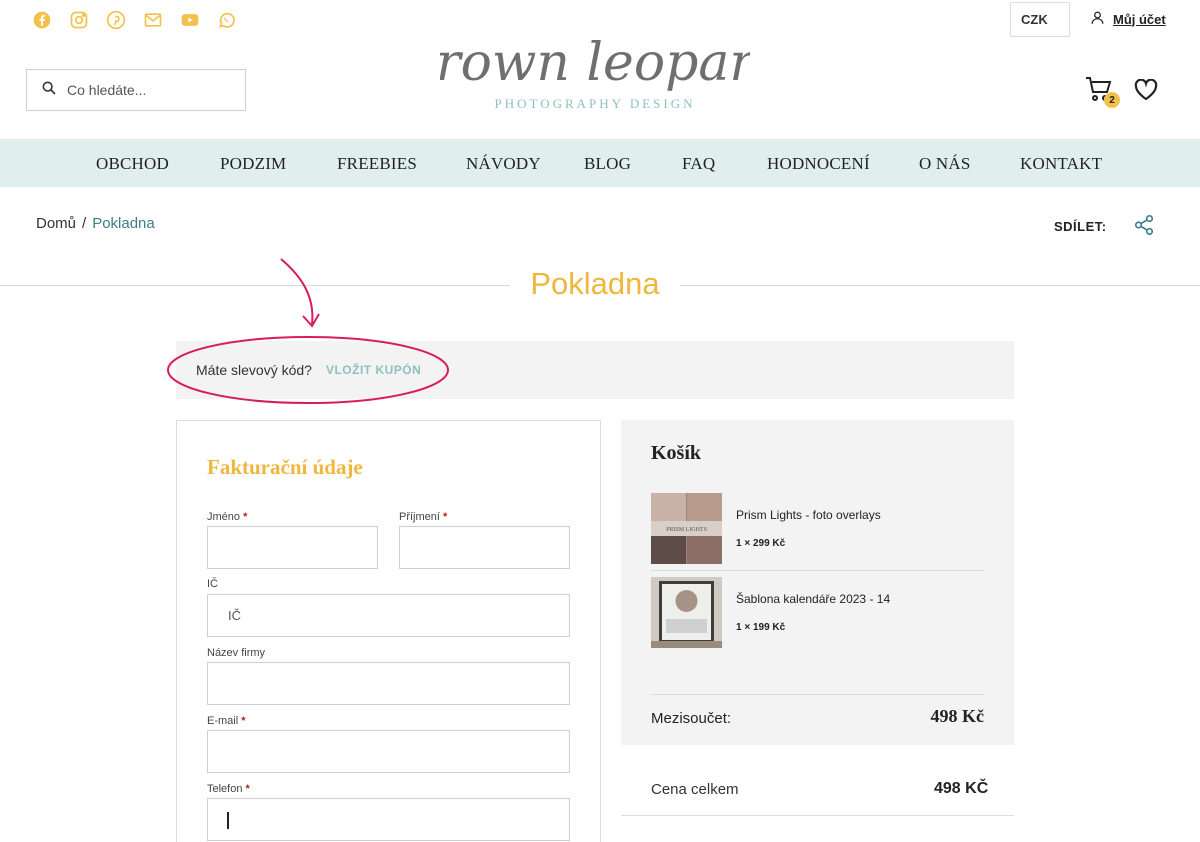  What do you see at coordinates (940, 285) in the screenshot?
I see `title-divider-right` at bounding box center [940, 285].